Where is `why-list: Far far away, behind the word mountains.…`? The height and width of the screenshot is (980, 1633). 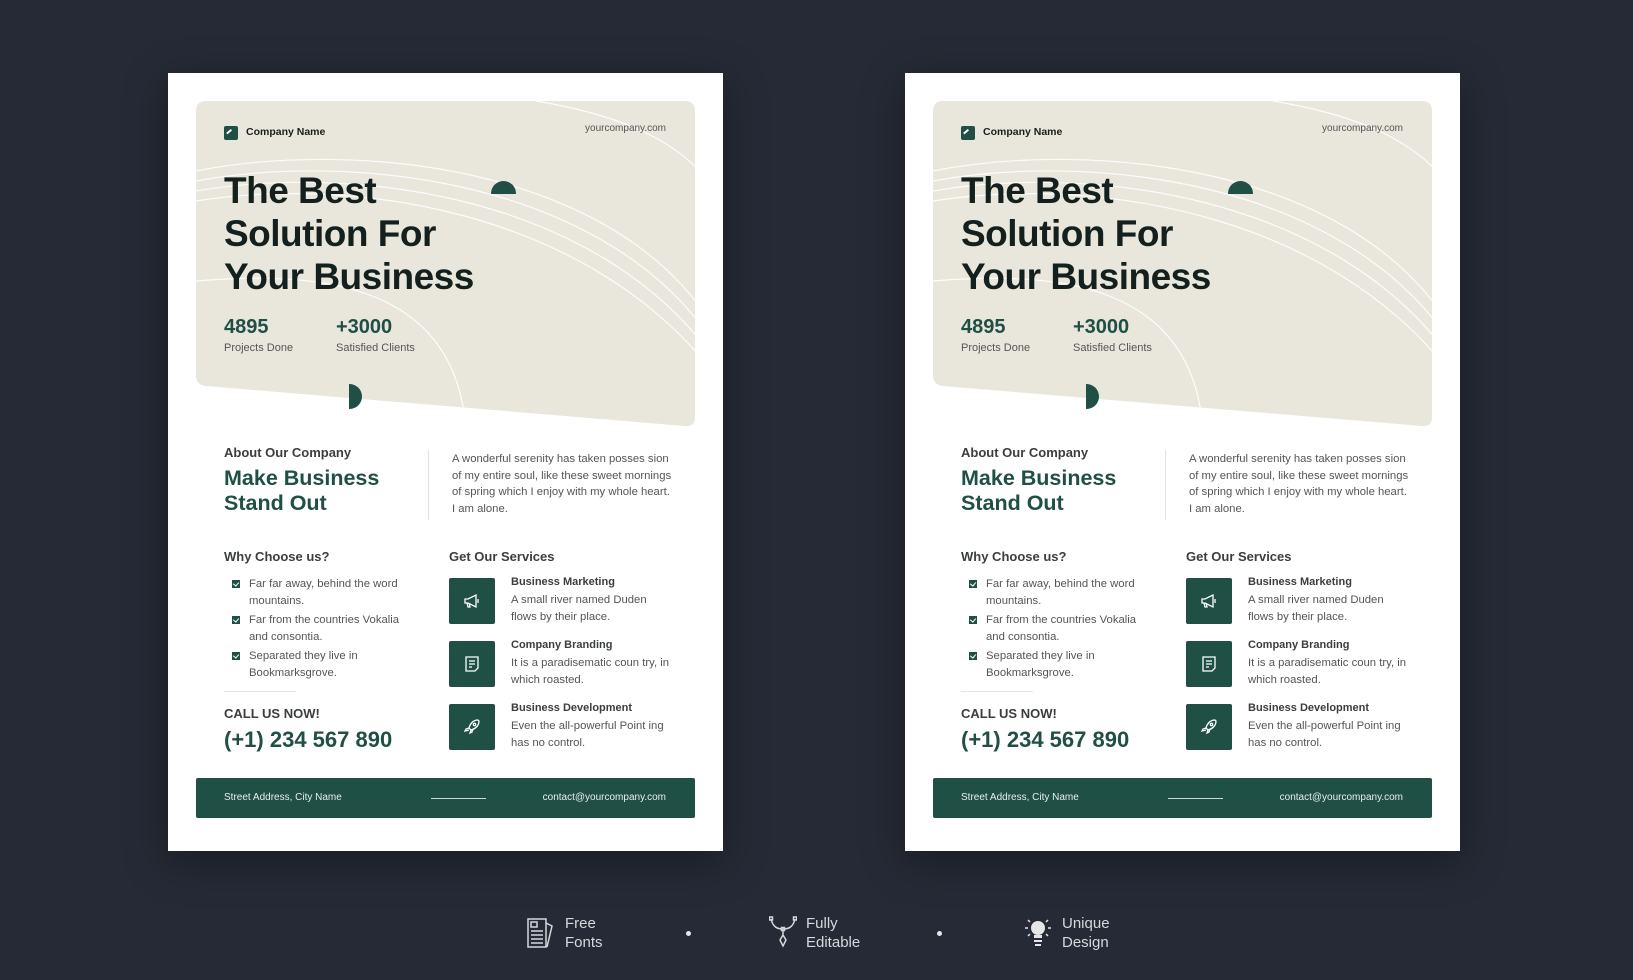 why-list: Far far away, behind the word mountains.… is located at coordinates (1054, 630).